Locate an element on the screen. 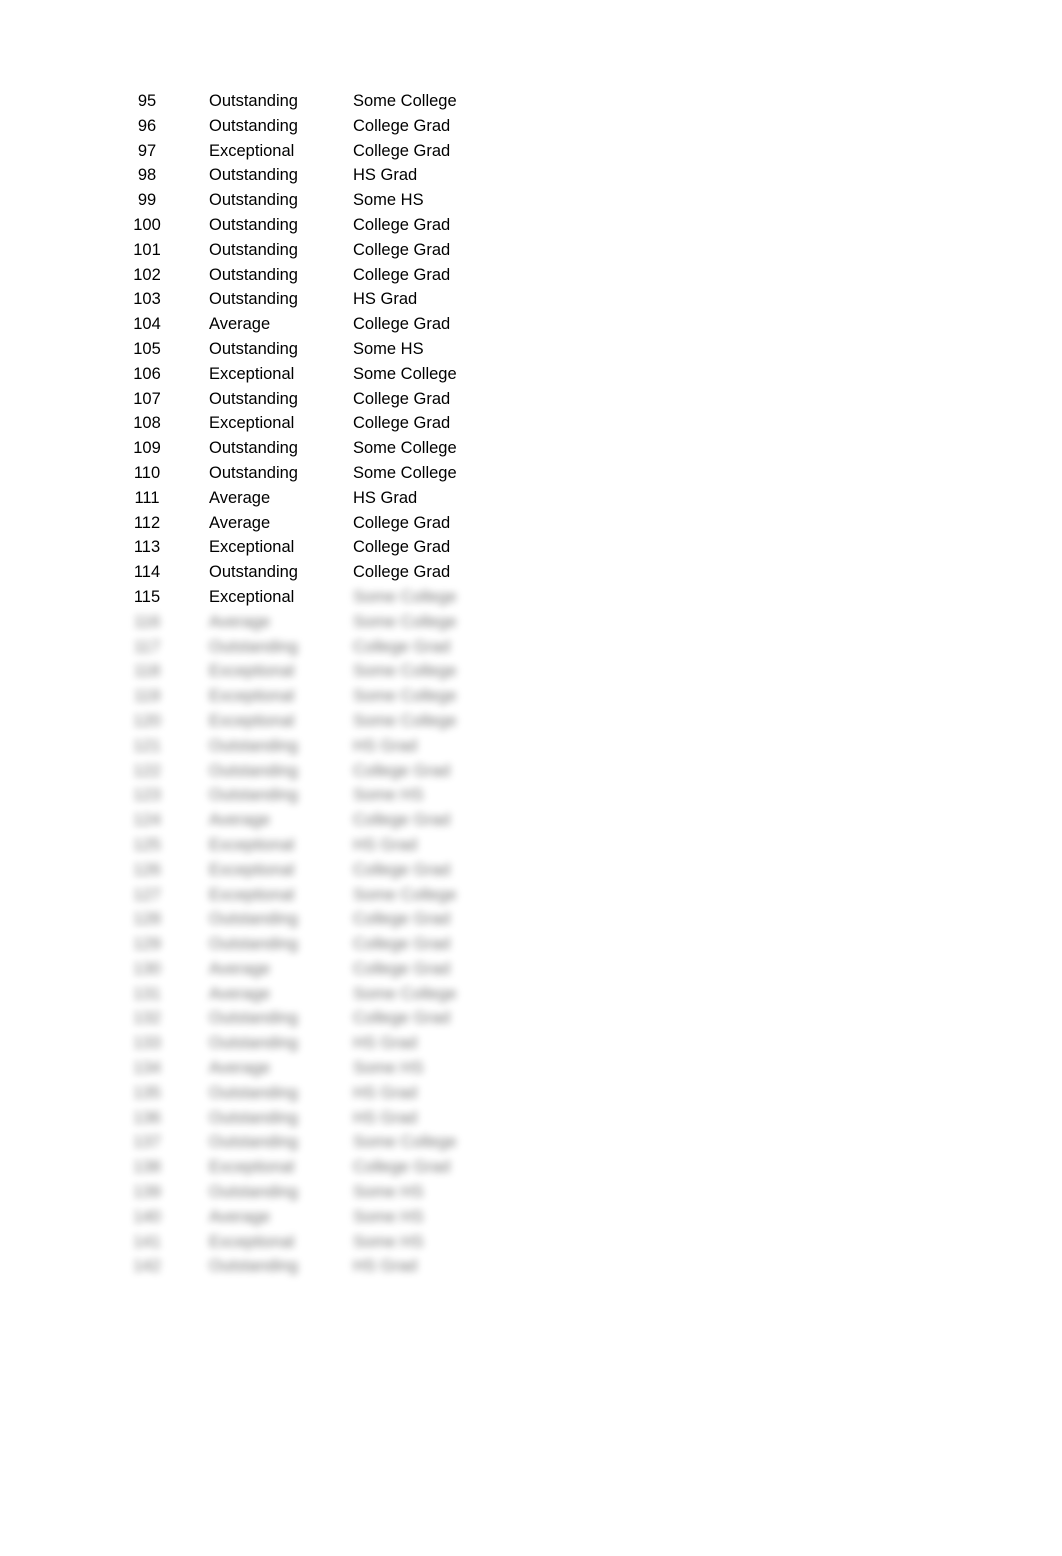 The height and width of the screenshot is (1556, 1062). row-id-cell: 137 is located at coordinates (147, 1142).